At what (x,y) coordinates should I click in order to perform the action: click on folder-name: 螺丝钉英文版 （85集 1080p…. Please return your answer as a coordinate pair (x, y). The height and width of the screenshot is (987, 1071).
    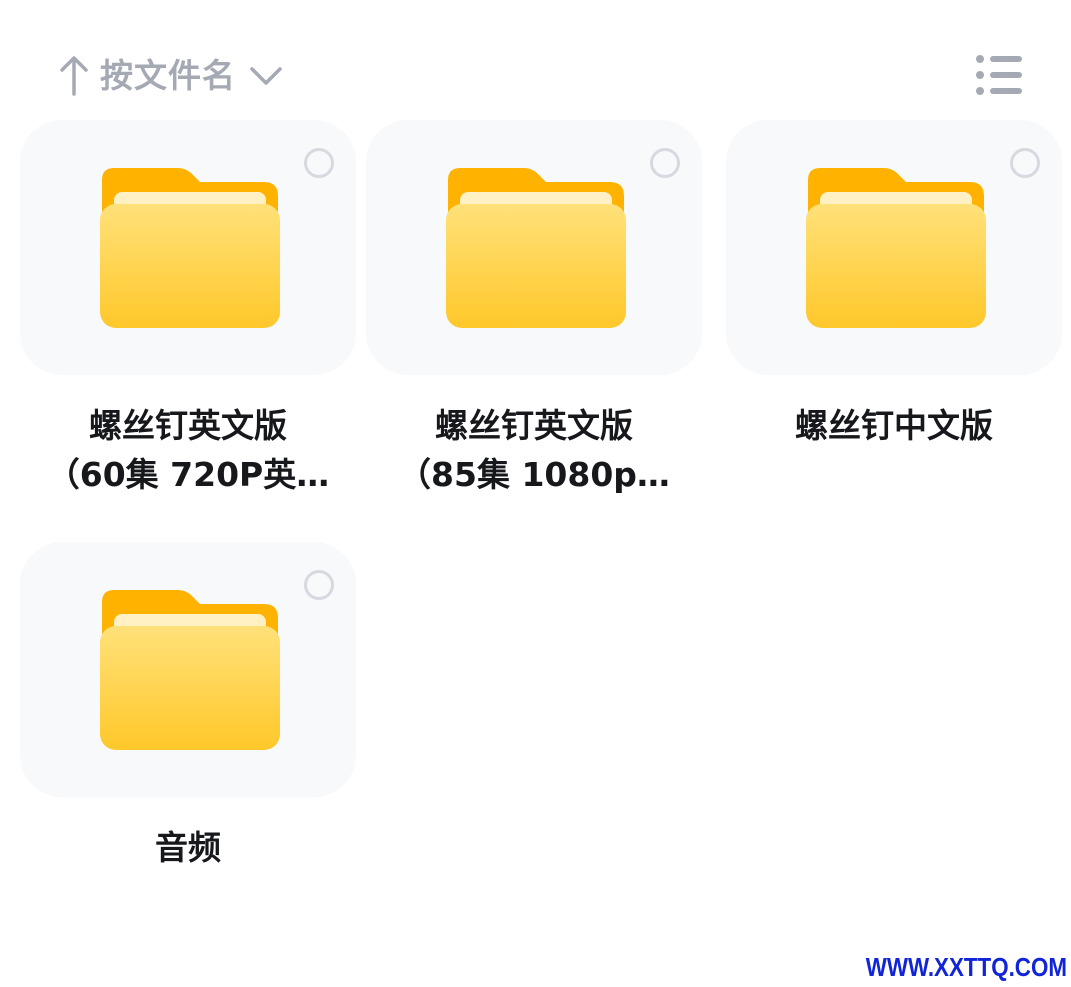
    Looking at the image, I should click on (534, 450).